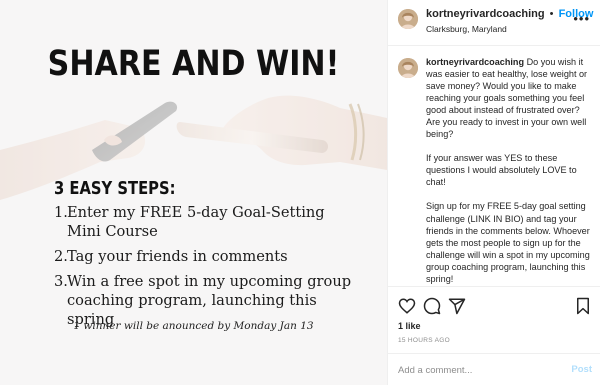 The height and width of the screenshot is (386, 600). Describe the element at coordinates (115, 188) in the screenshot. I see `steps-heading: 3 EASY STEPS:` at that location.